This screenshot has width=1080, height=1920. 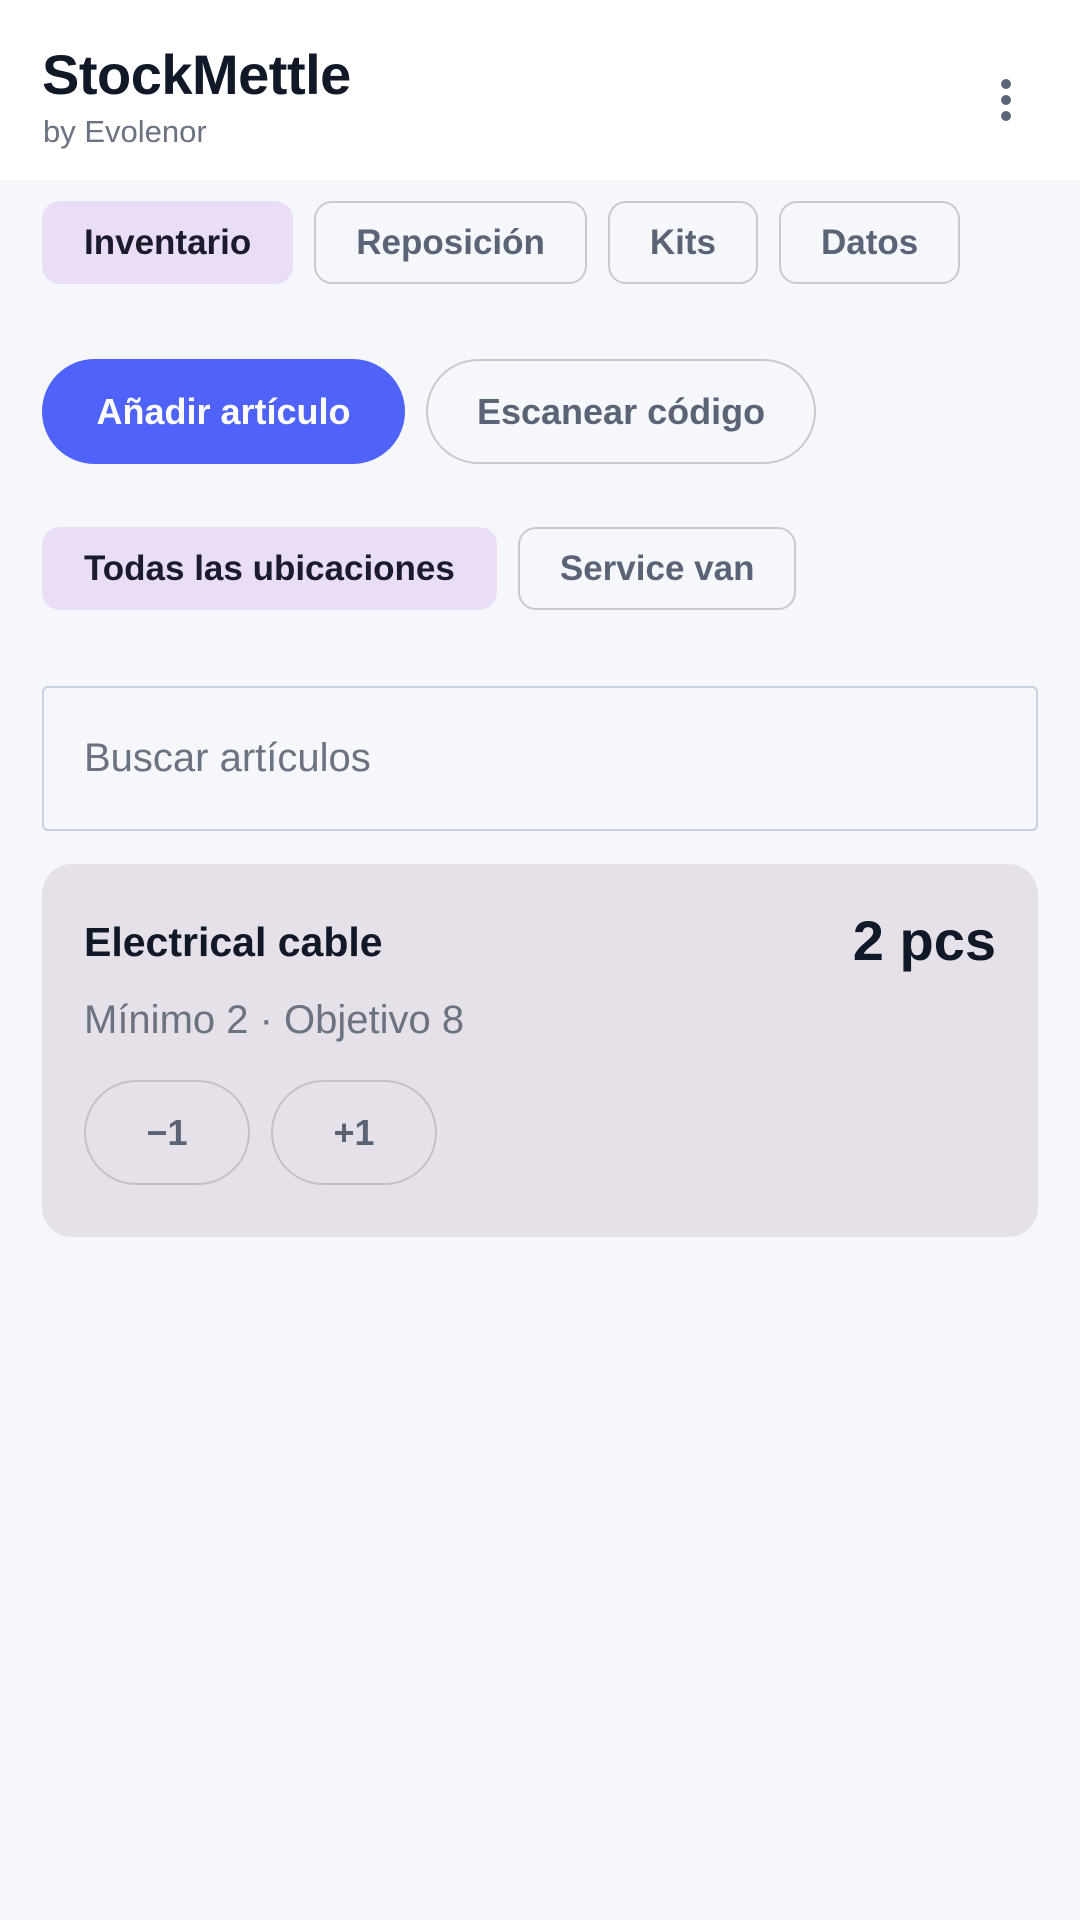 What do you see at coordinates (274, 1020) in the screenshot?
I see `item-meta: Mínimo 2 · Objetivo 8` at bounding box center [274, 1020].